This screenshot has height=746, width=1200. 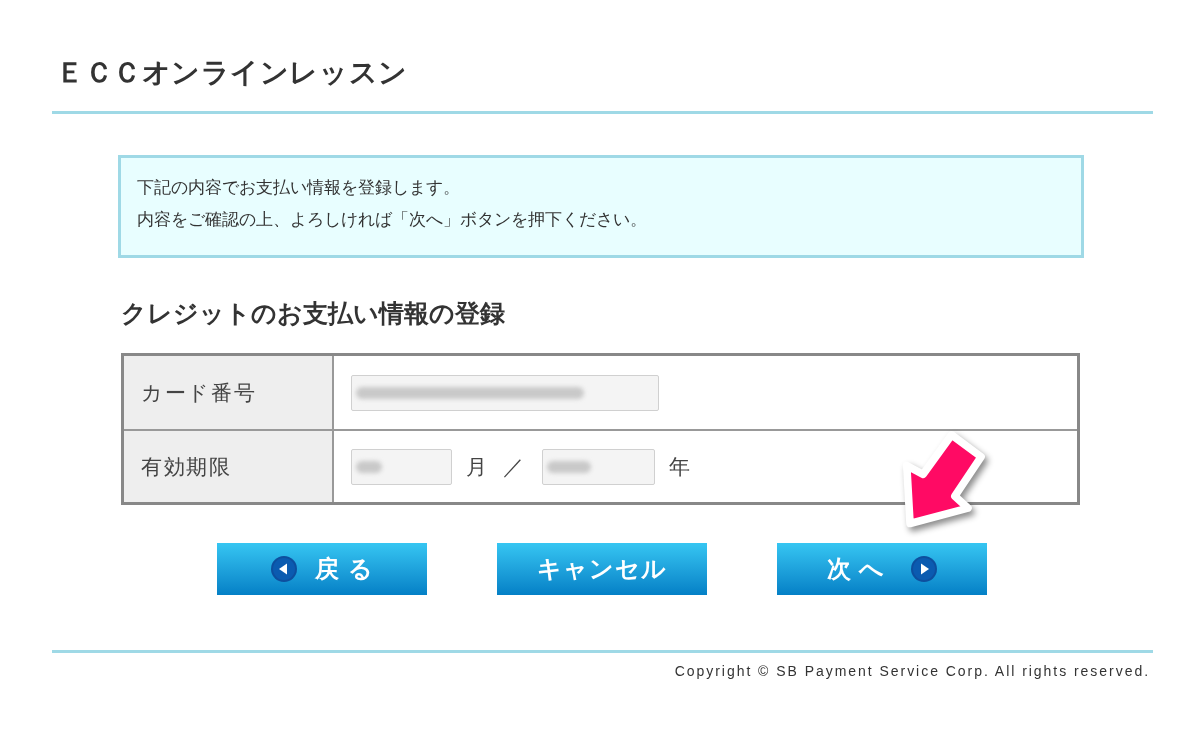 I want to click on section-heading: クレジットのお支払い情報の登録, so click(x=313, y=313).